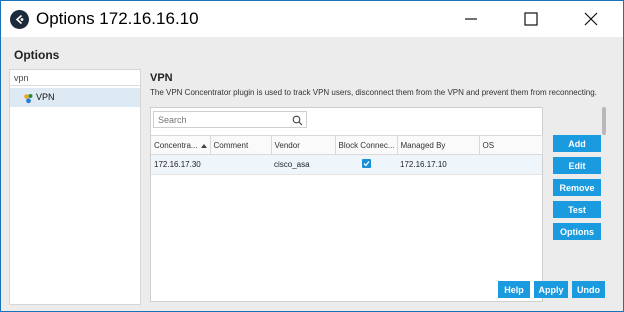  Describe the element at coordinates (203, 145) in the screenshot. I see `sort-ascending-icon` at that location.